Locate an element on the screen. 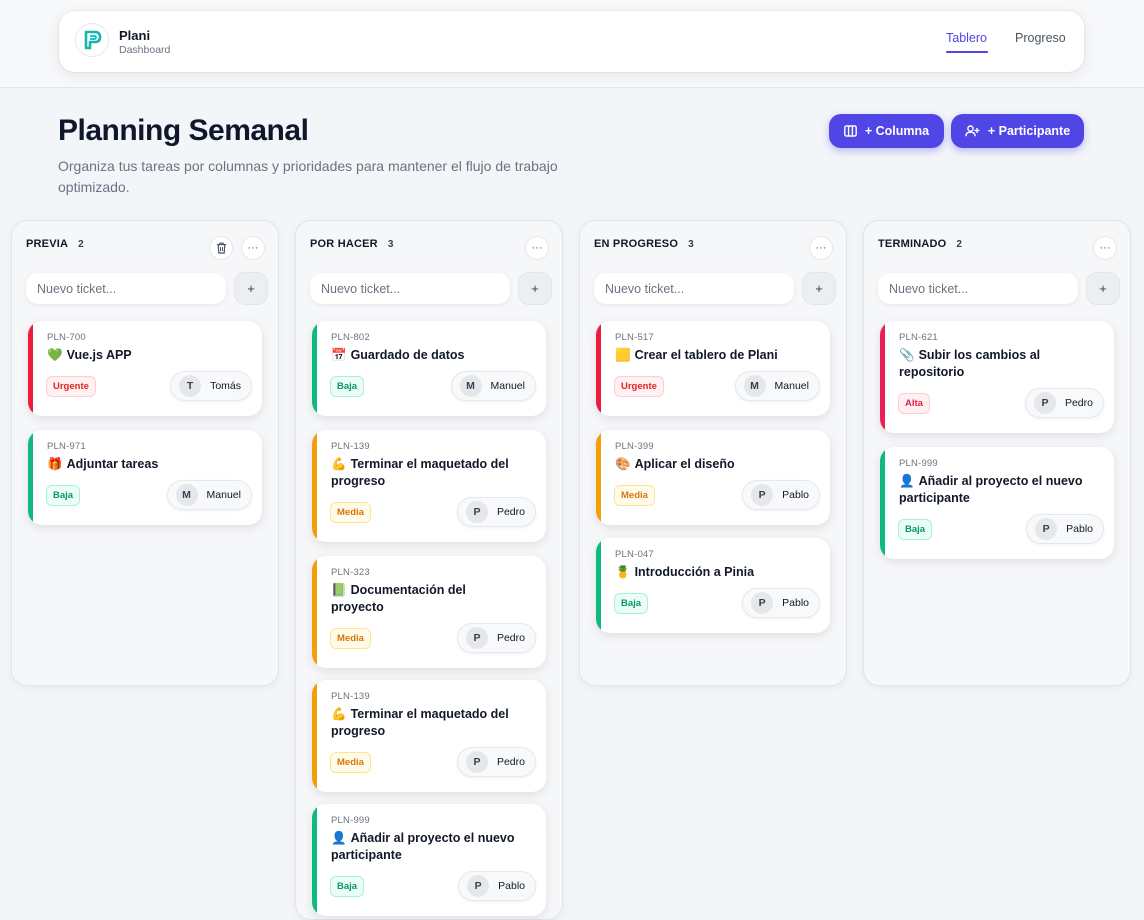 This screenshot has width=1144, height=920. priority-badge: Urgente is located at coordinates (71, 386).